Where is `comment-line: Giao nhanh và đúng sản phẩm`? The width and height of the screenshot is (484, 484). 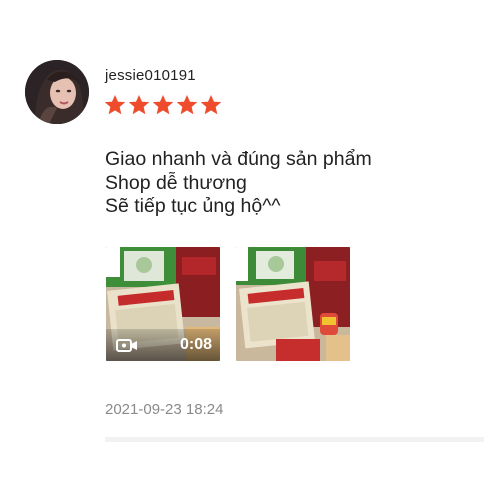
comment-line: Giao nhanh và đúng sản phẩm is located at coordinates (238, 159).